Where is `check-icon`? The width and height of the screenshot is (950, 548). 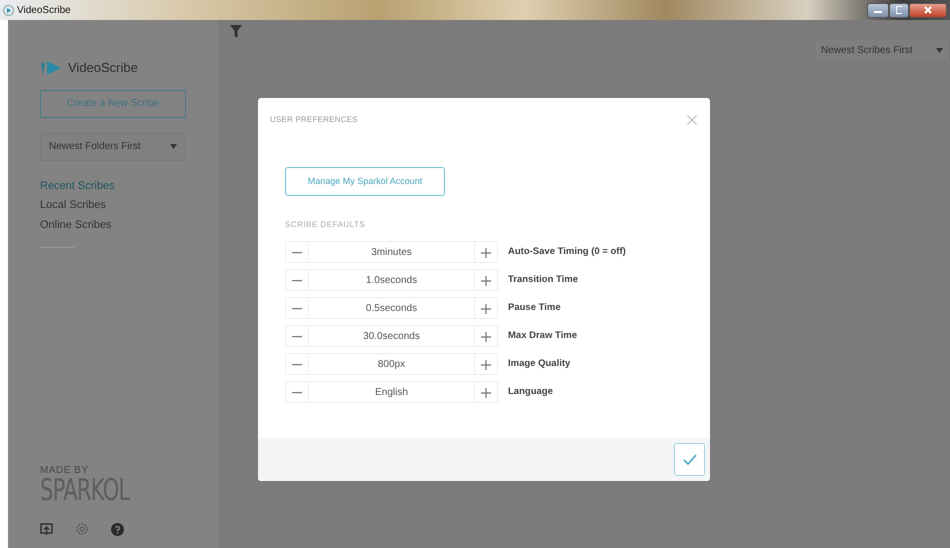
check-icon is located at coordinates (689, 459).